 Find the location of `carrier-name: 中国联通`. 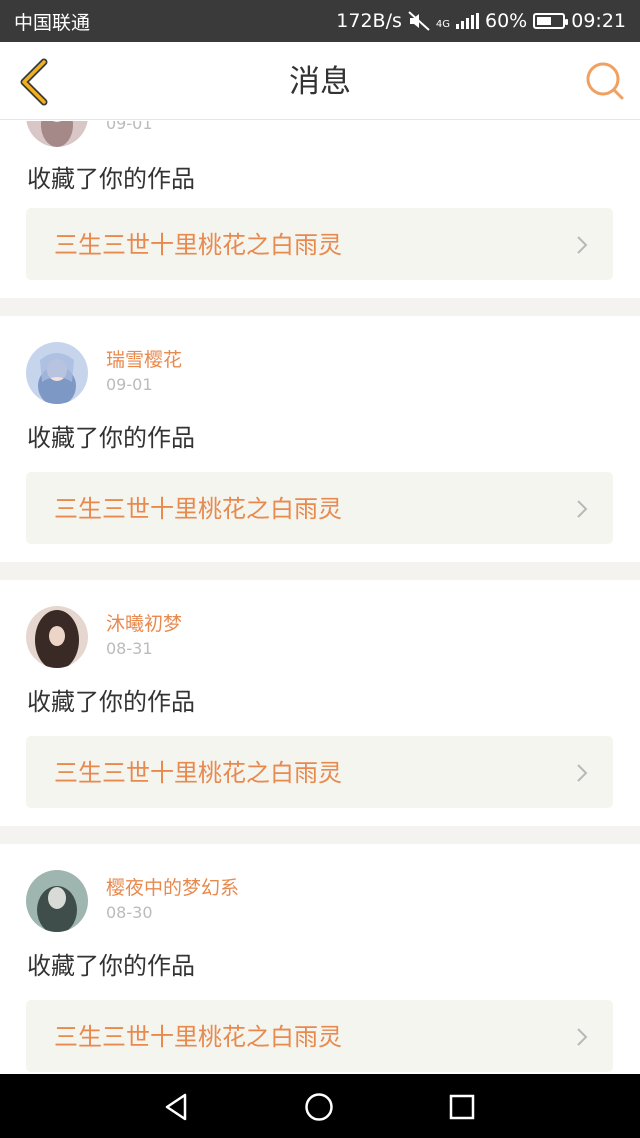

carrier-name: 中国联通 is located at coordinates (52, 22).